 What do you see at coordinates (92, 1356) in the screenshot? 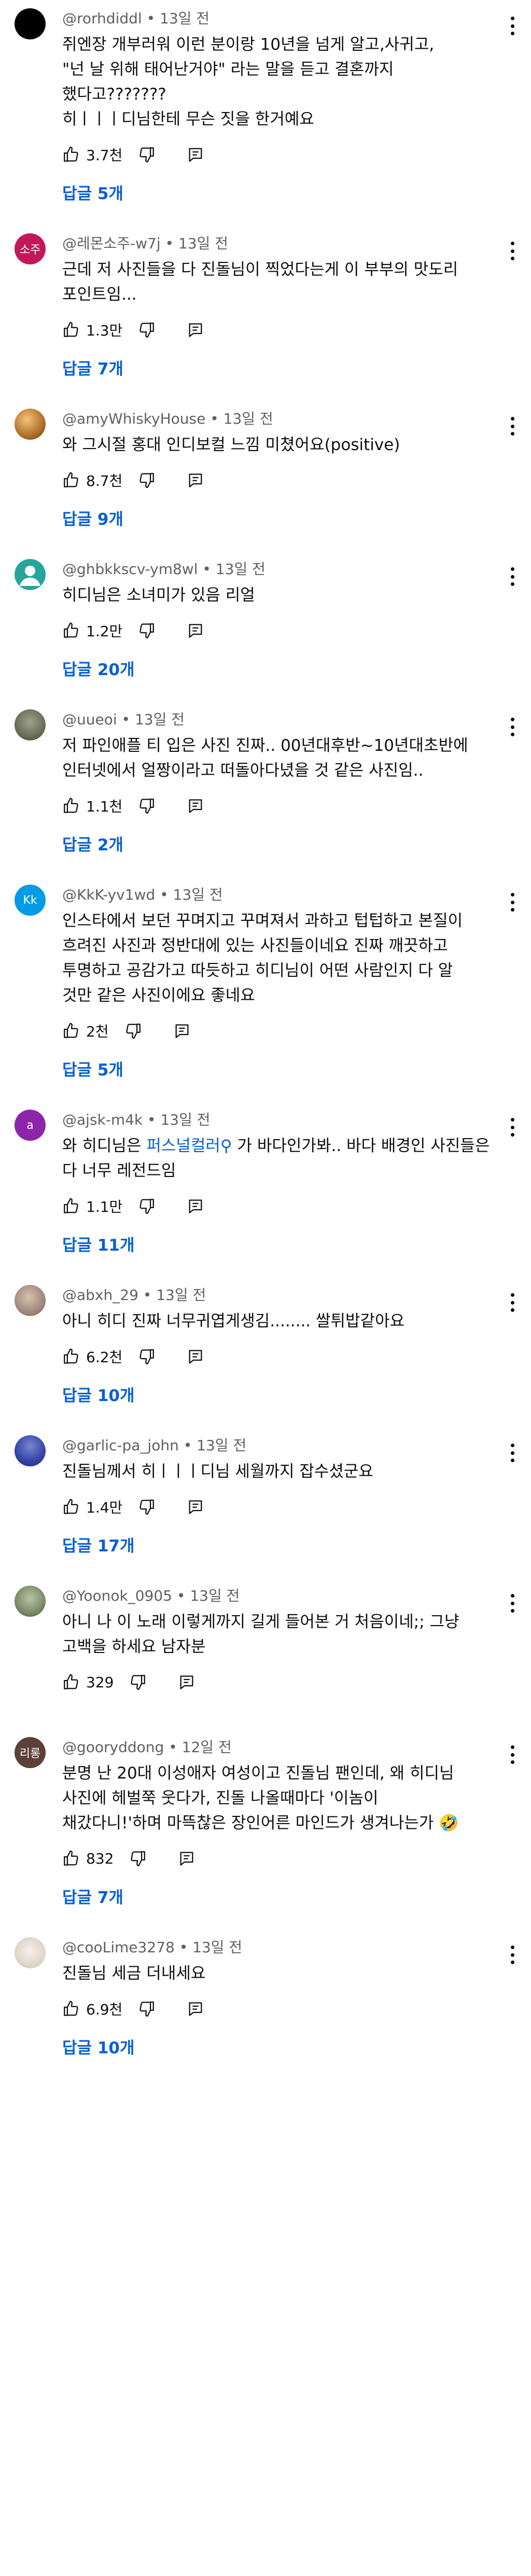
I see `like-button: 6.2천` at bounding box center [92, 1356].